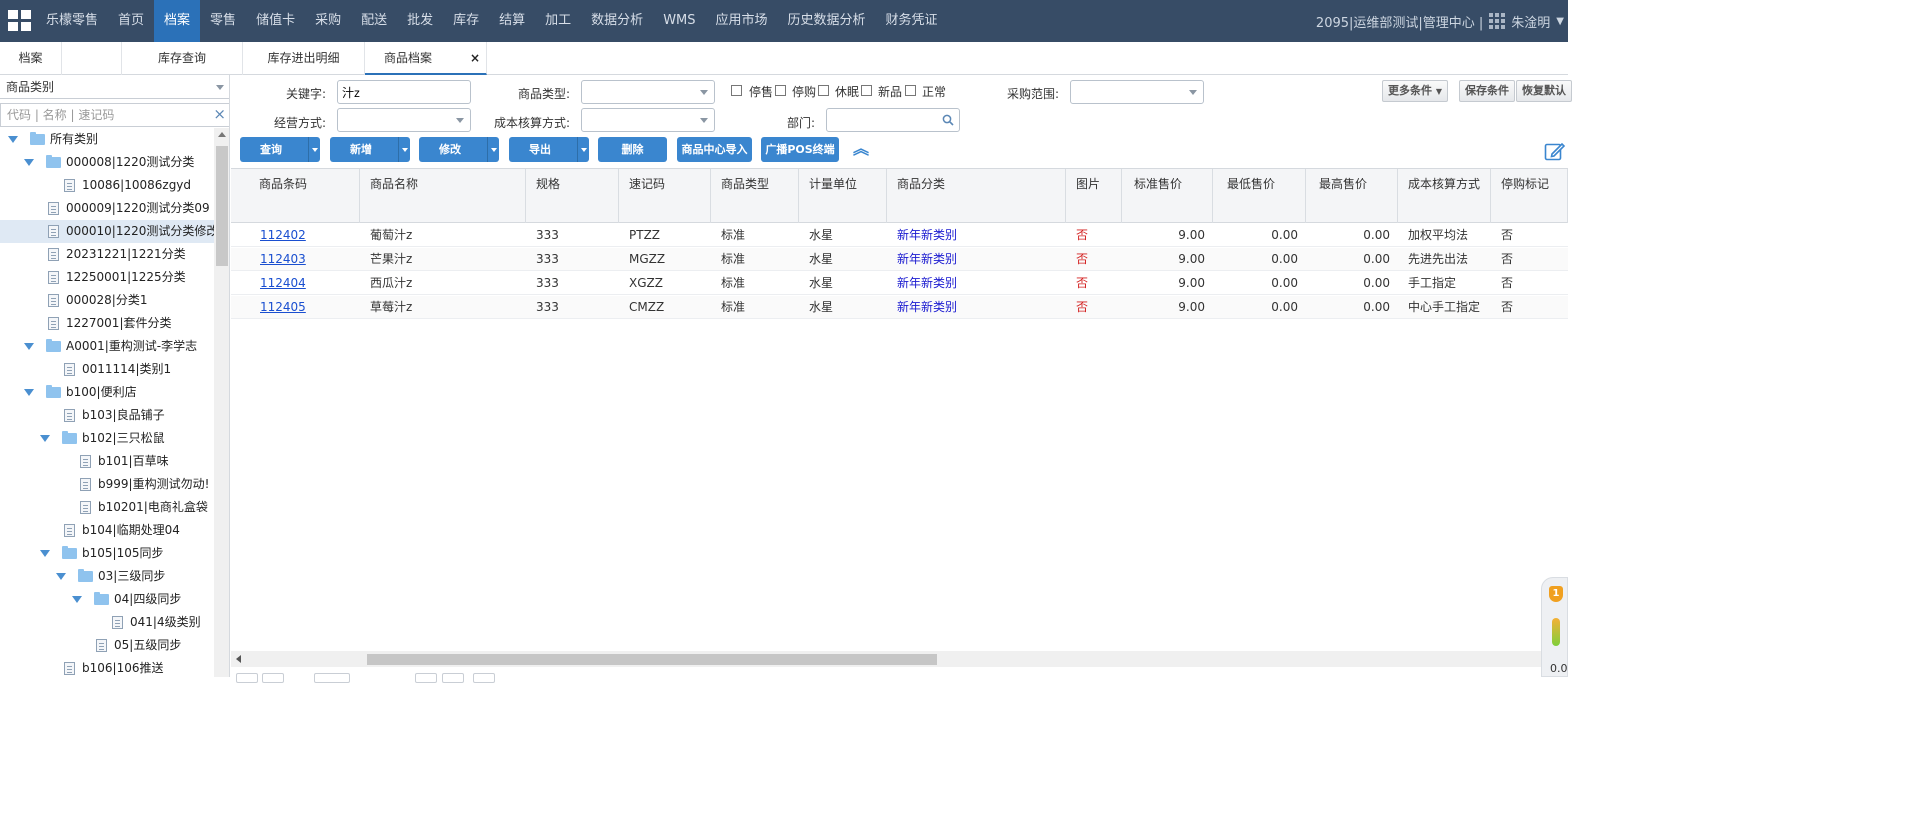  What do you see at coordinates (893, 120) in the screenshot?
I see `dept-select` at bounding box center [893, 120].